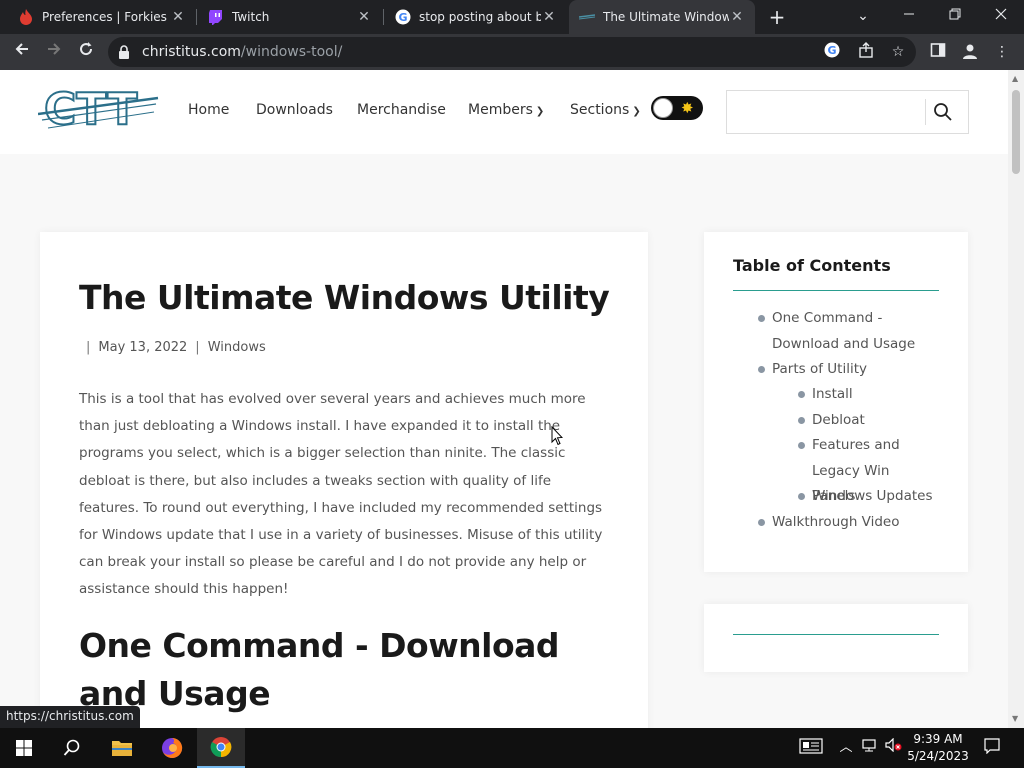 The image size is (1024, 768). I want to click on nav-downloads: Downloads, so click(294, 110).